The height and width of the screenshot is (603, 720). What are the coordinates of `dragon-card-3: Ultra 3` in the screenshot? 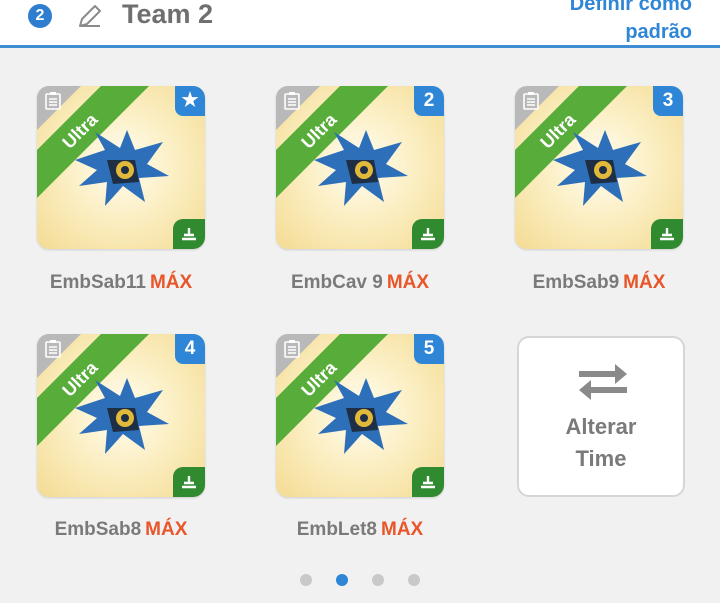 It's located at (599, 167).